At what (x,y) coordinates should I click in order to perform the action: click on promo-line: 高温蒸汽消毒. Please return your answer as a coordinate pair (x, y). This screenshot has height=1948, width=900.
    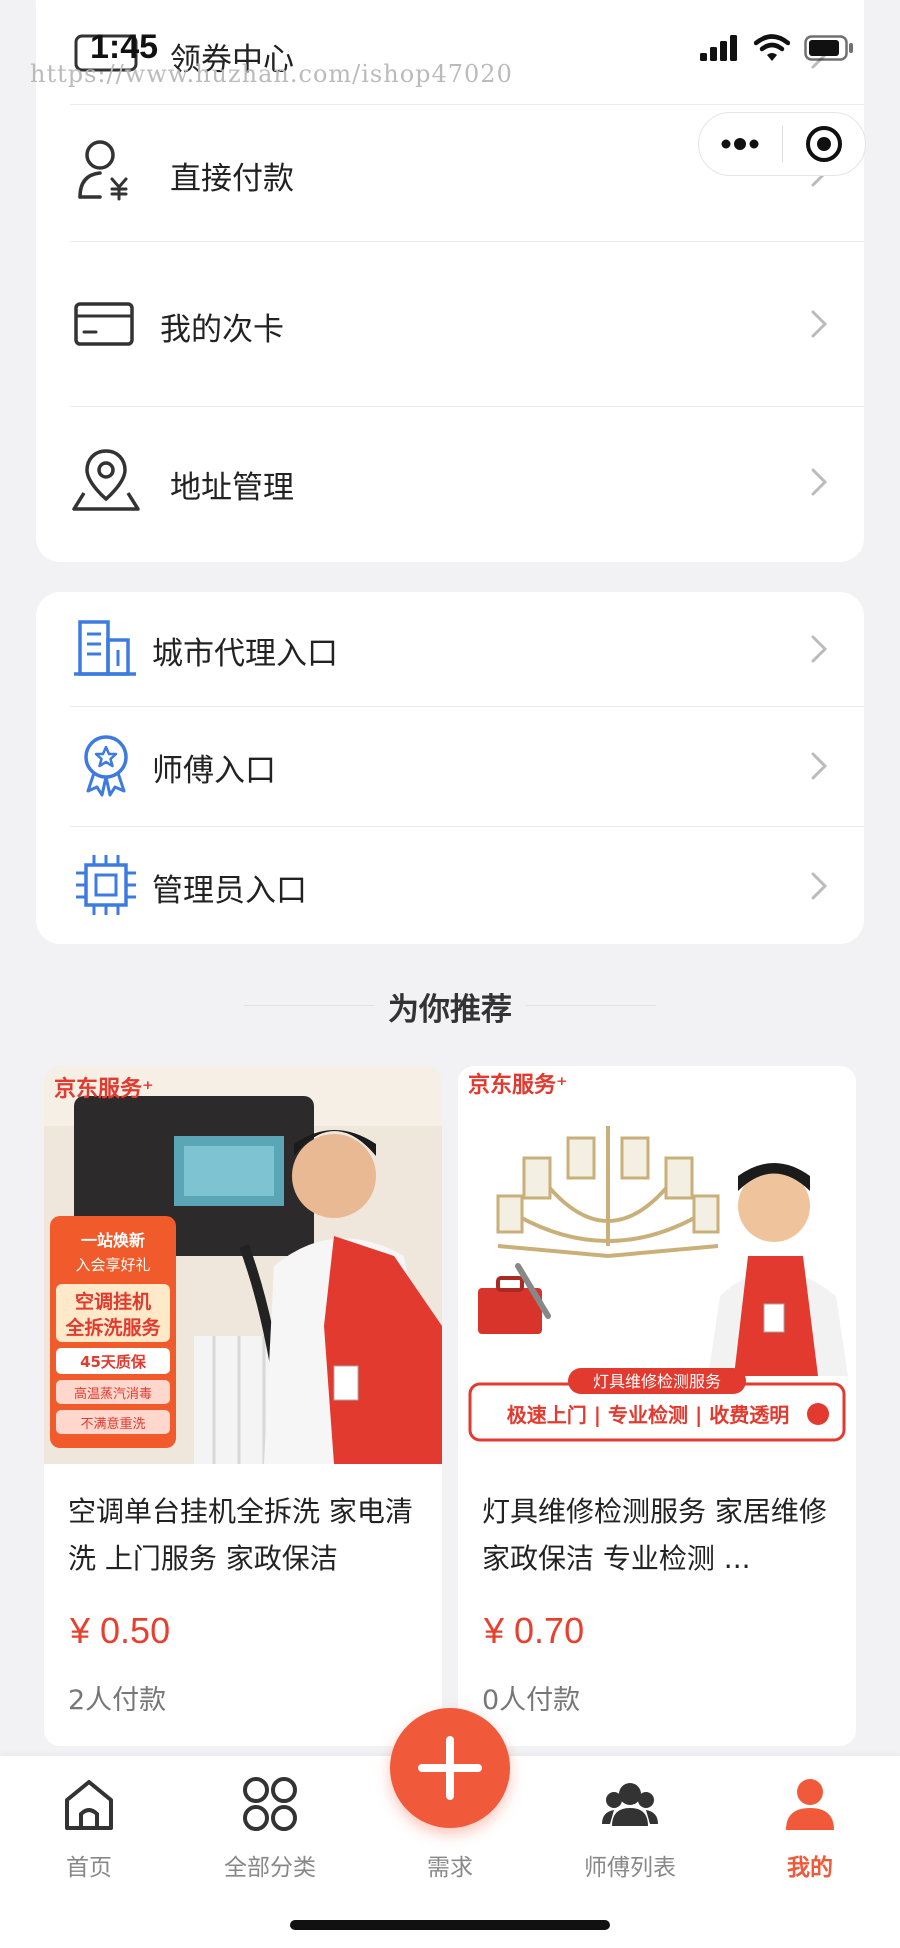
    Looking at the image, I should click on (113, 1394).